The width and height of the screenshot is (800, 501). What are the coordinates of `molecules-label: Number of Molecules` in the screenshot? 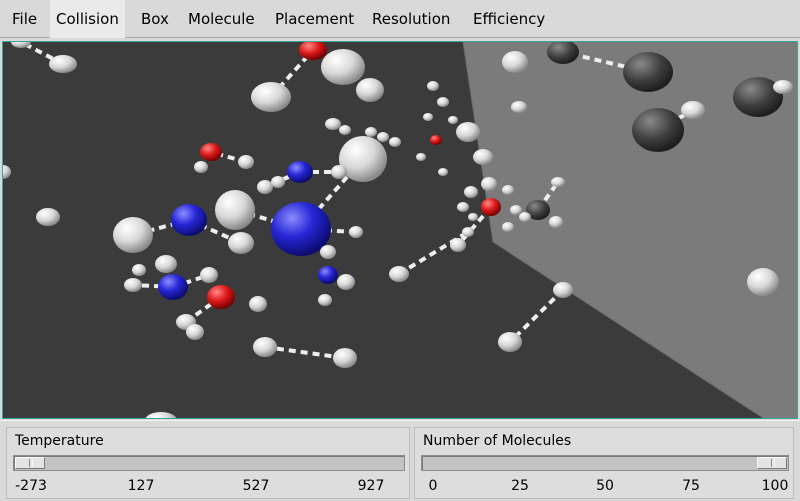 It's located at (497, 441).